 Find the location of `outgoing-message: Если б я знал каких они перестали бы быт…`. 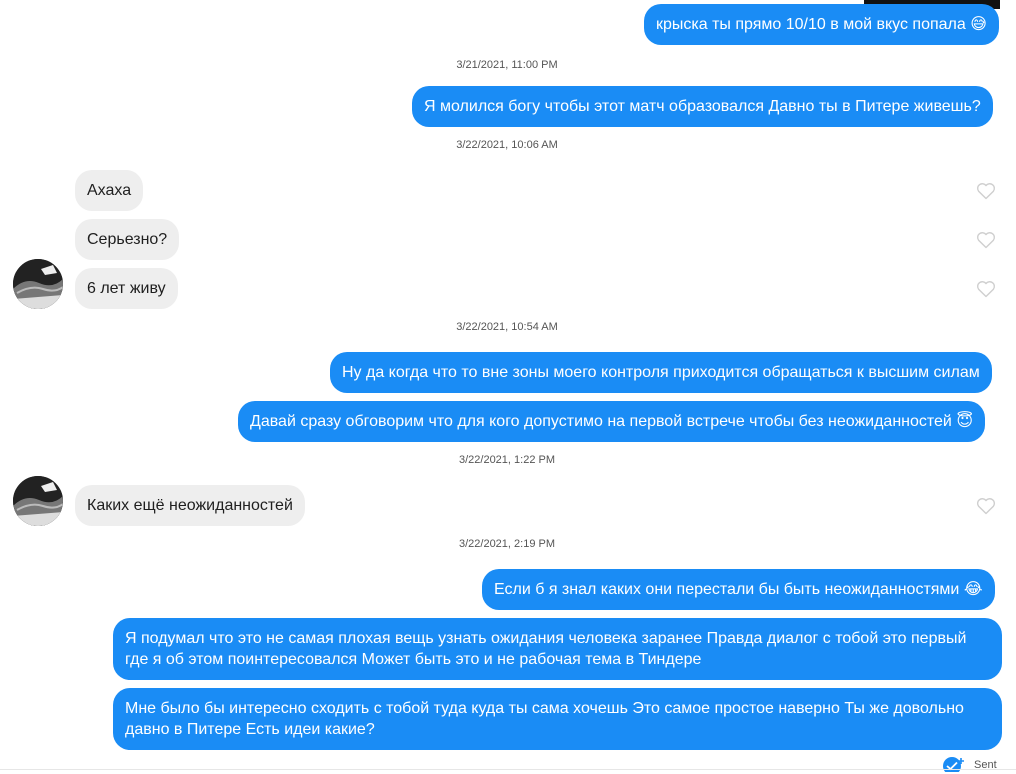

outgoing-message: Если б я знал каких они перестали бы быт… is located at coordinates (738, 589).